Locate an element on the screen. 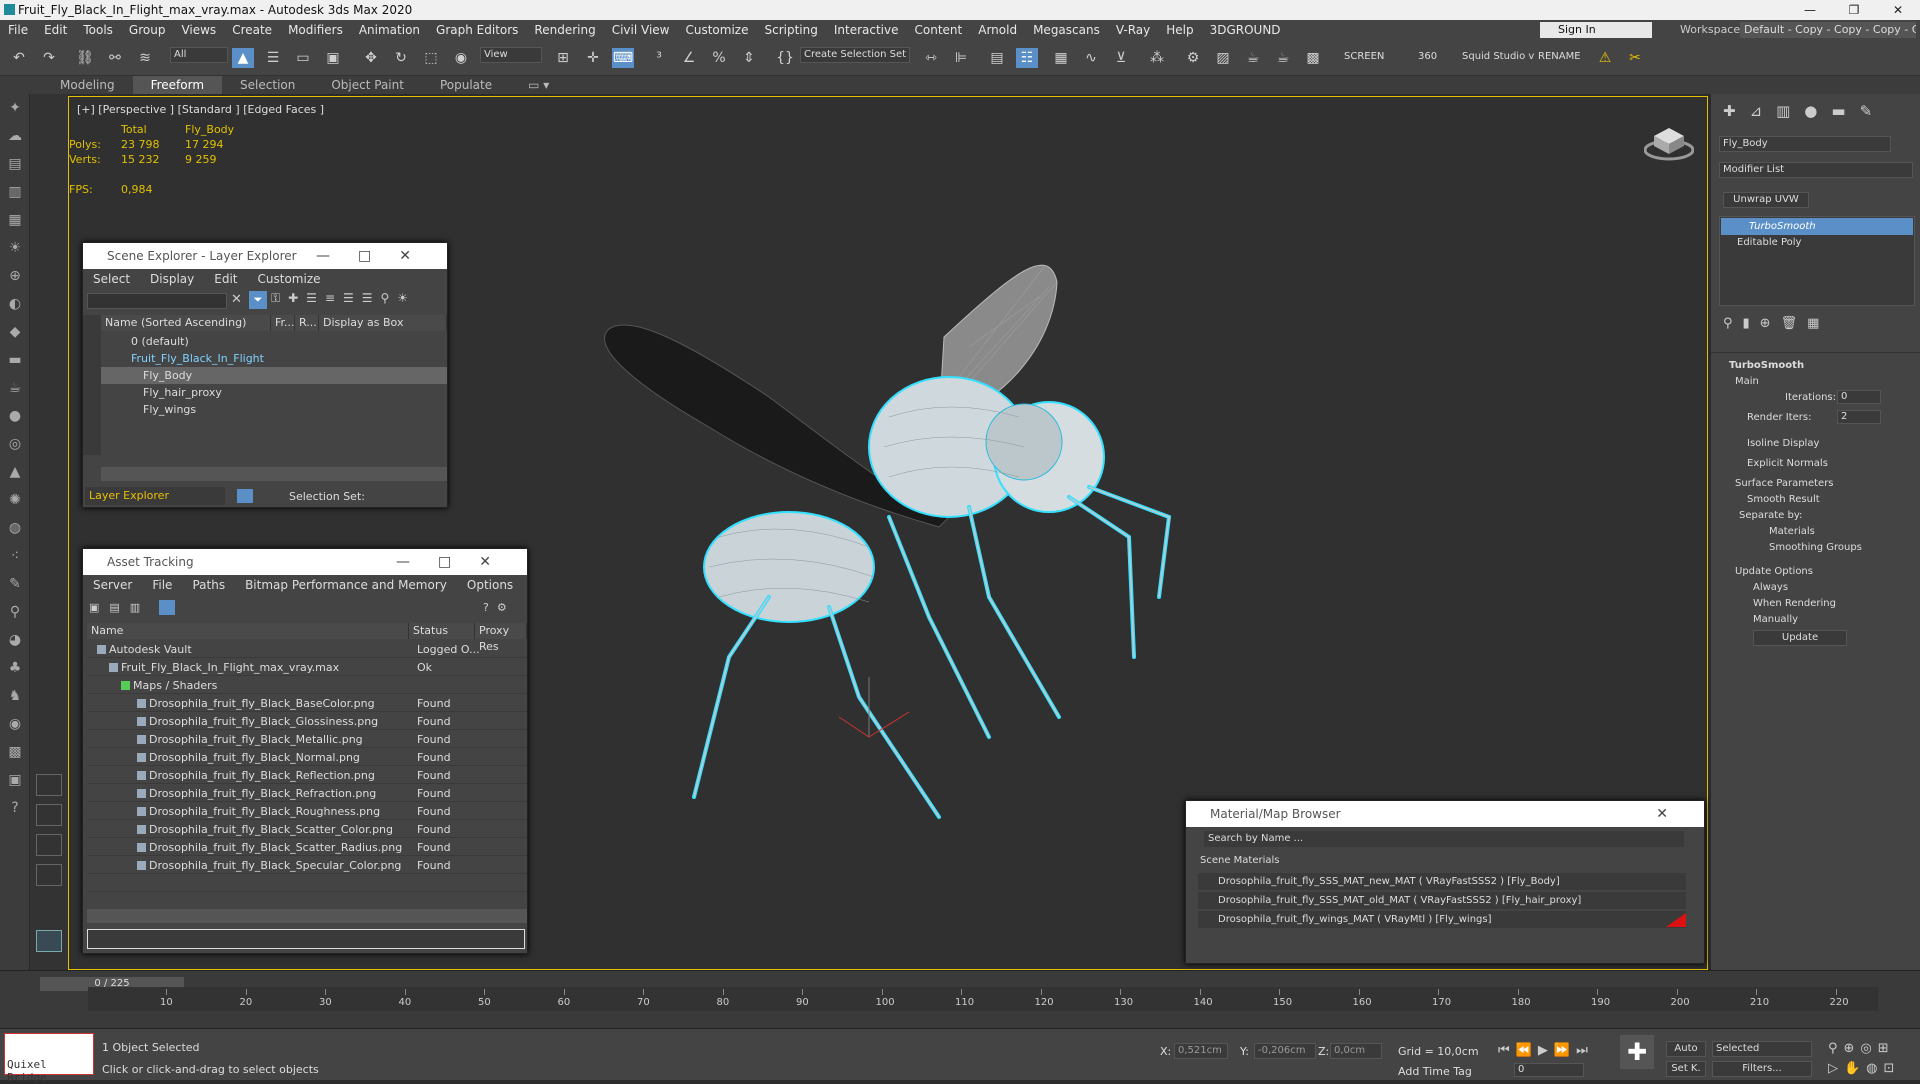  placement-icon: ◉ is located at coordinates (461, 58).